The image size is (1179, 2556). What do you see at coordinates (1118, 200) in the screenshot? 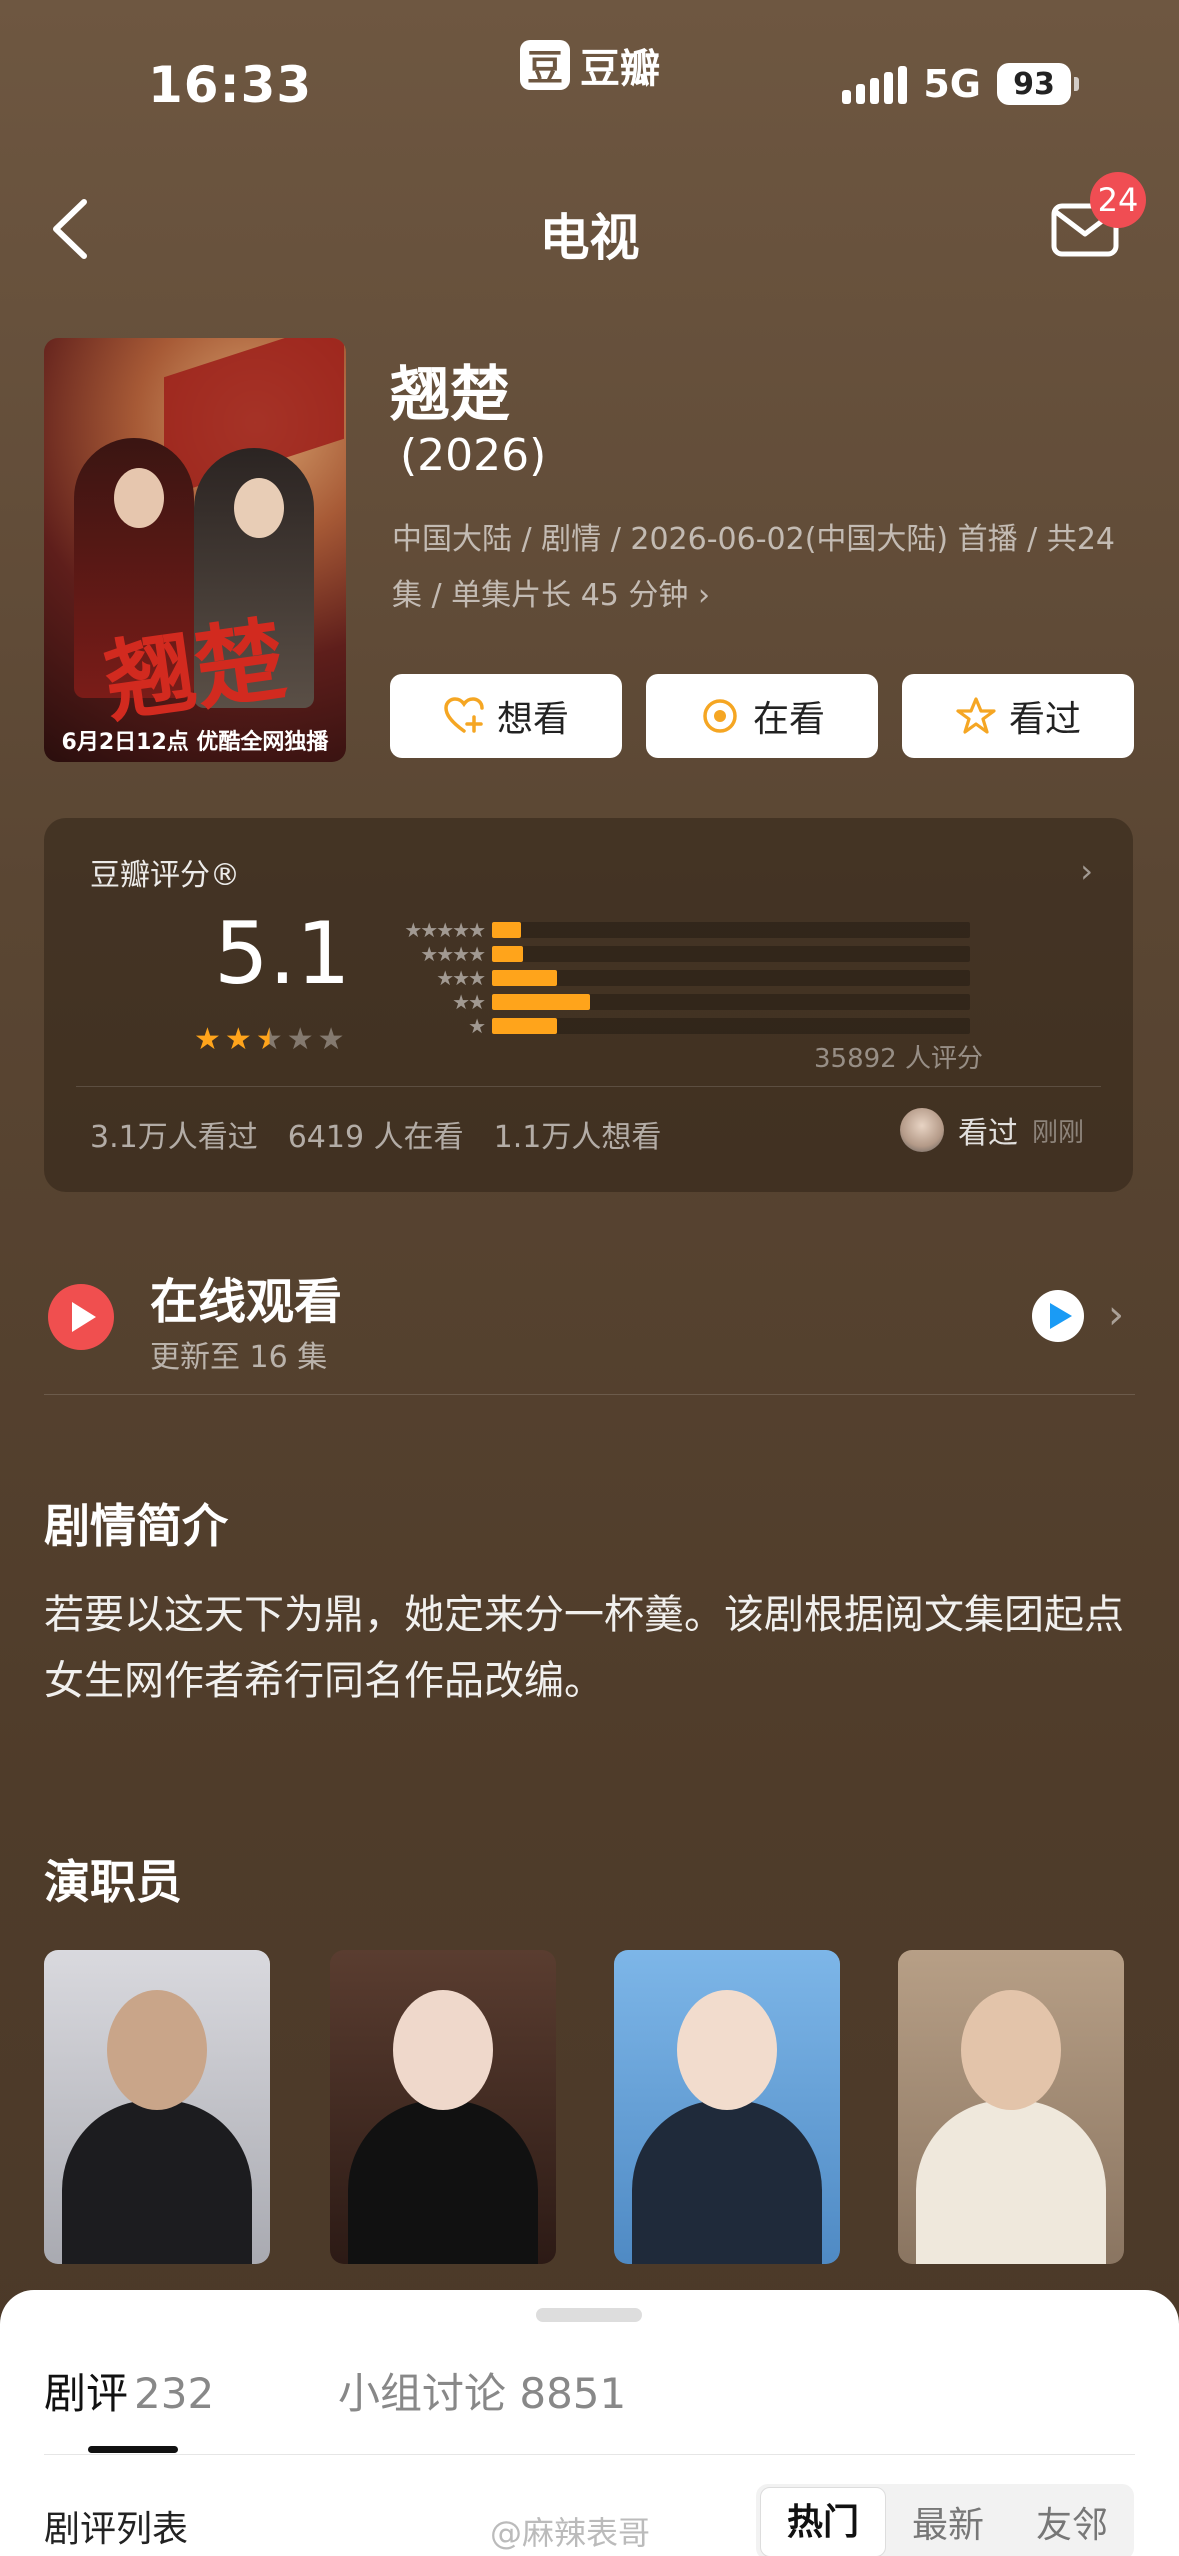
I see `mail-badge: 24` at bounding box center [1118, 200].